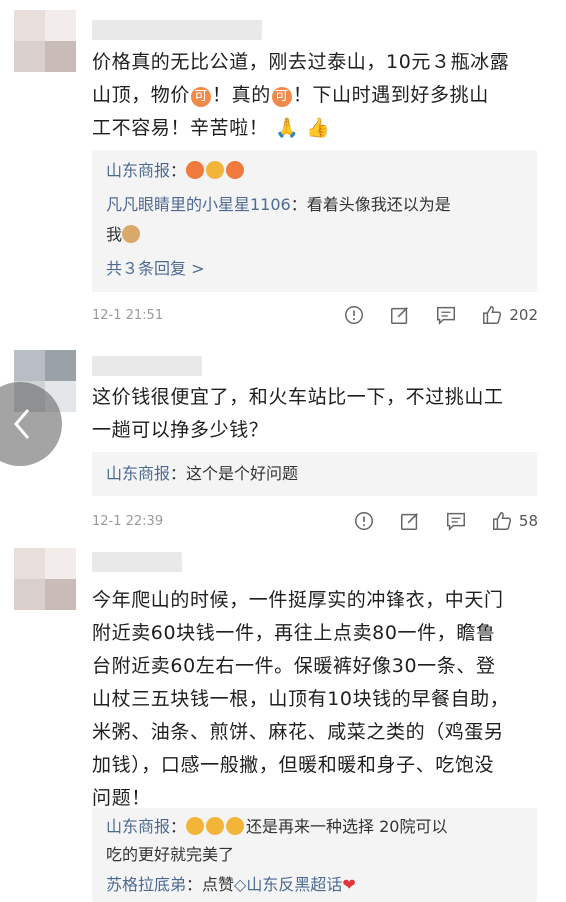 The image size is (566, 902). What do you see at coordinates (298, 397) in the screenshot?
I see `comment-line: 这价钱很便宜了，和火车站比一下，不过挑山工` at bounding box center [298, 397].